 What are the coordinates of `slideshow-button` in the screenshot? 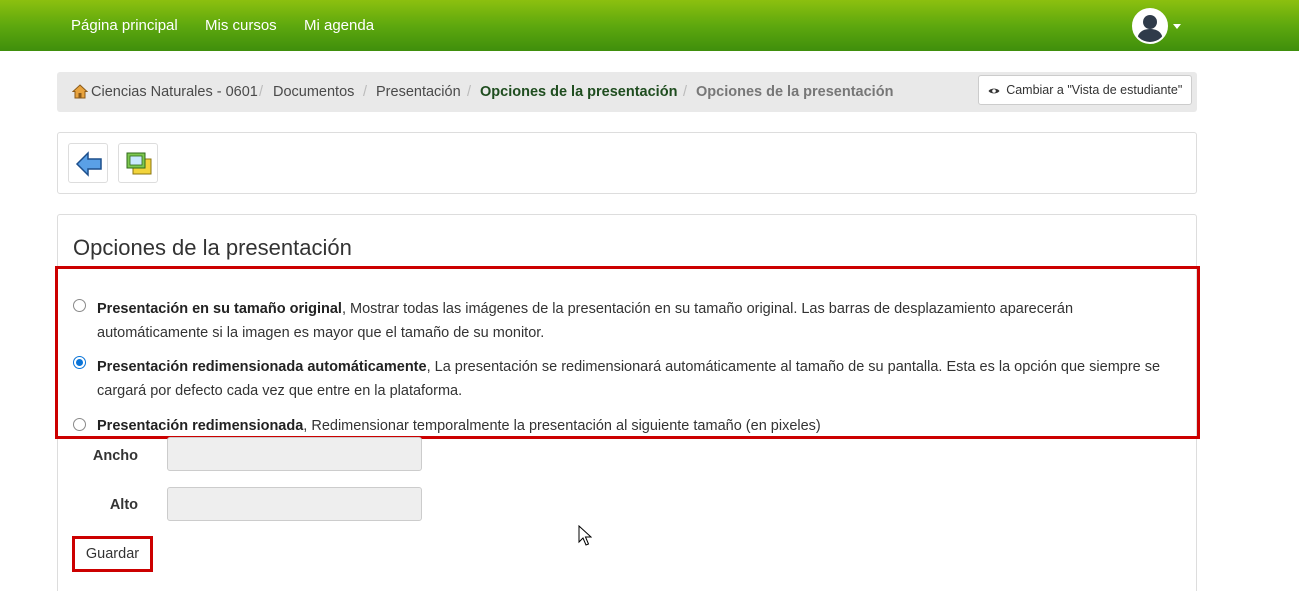 It's located at (138, 163).